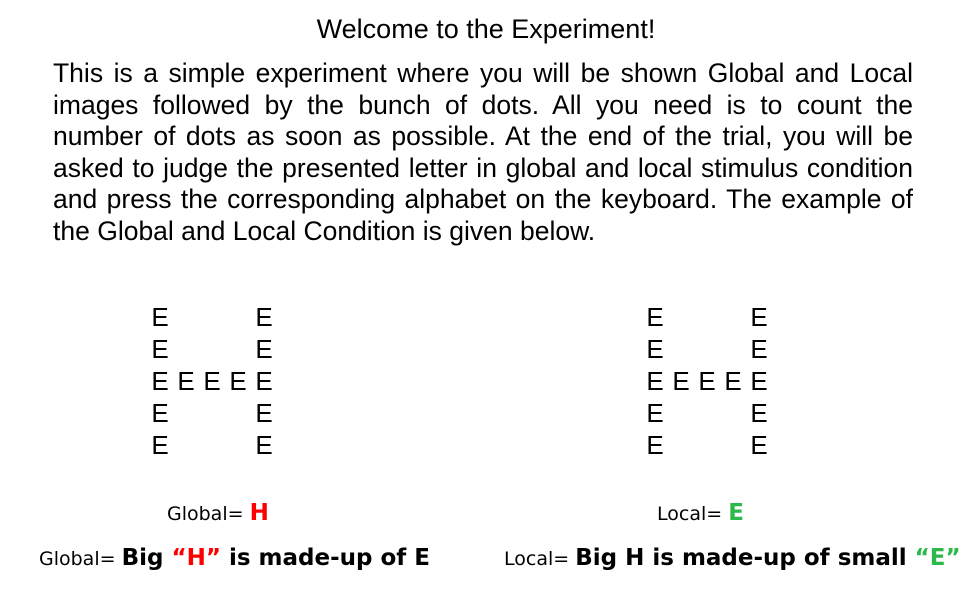 This screenshot has height=615, width=972. I want to click on global-description: Global= Big “H” is made-up of E, so click(234, 558).